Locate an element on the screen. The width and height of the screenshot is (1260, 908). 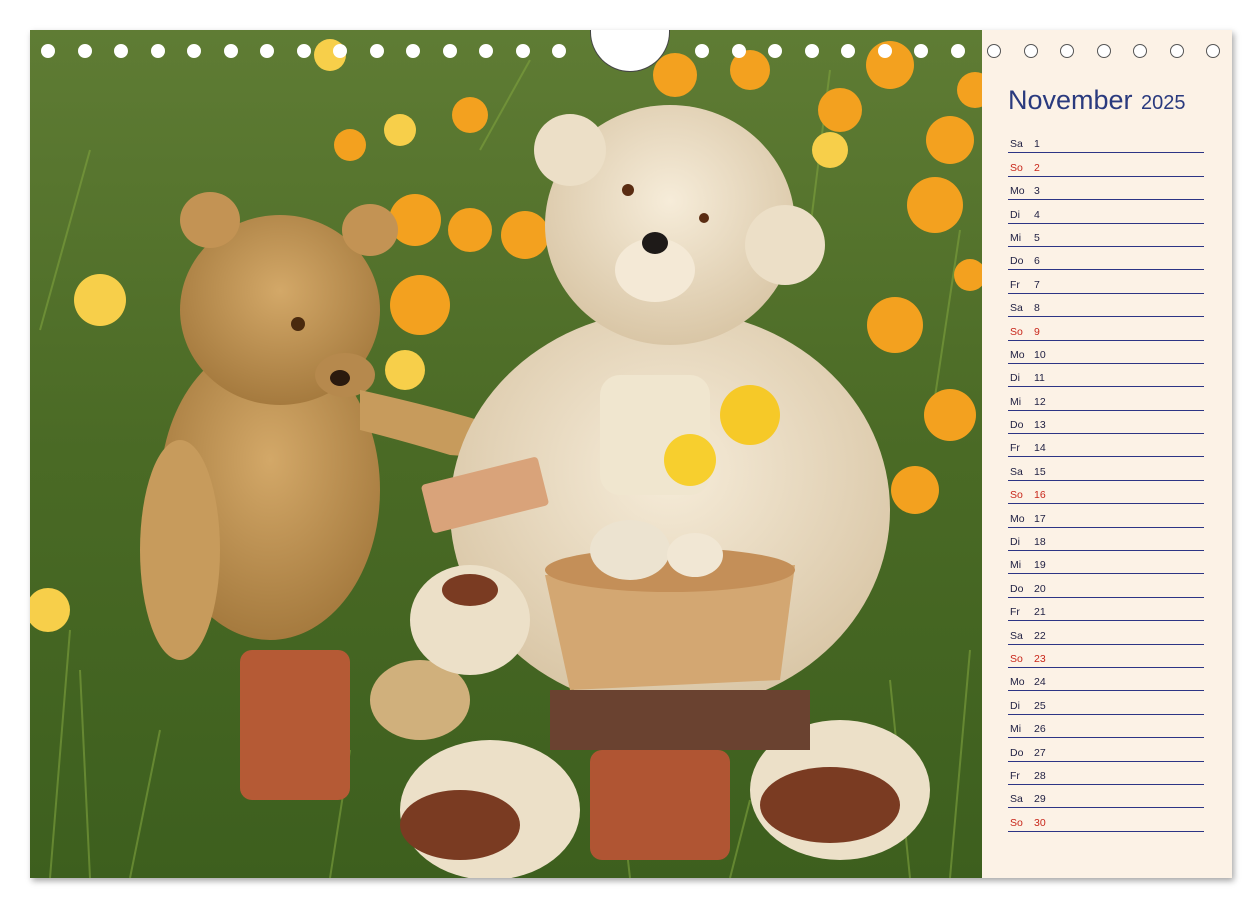
day-row: Mo 10 is located at coordinates (1106, 352).